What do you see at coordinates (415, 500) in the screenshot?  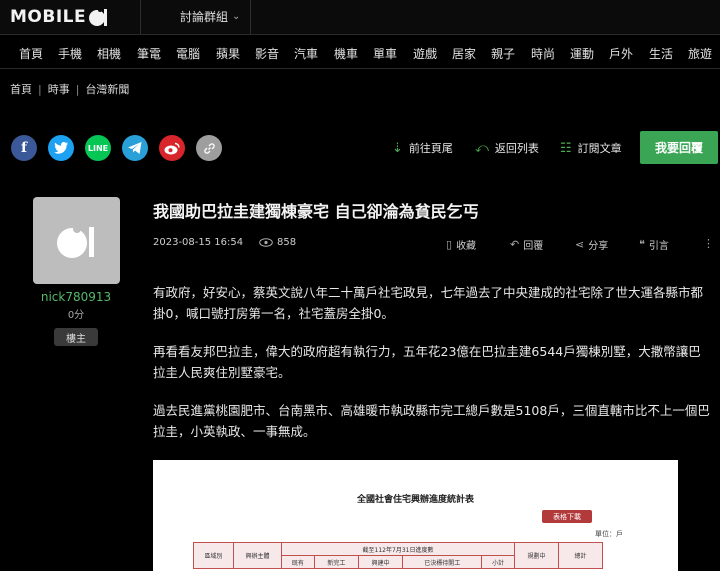 I see `embedded-table-title: 全國社會住宅興辦進度統計表` at bounding box center [415, 500].